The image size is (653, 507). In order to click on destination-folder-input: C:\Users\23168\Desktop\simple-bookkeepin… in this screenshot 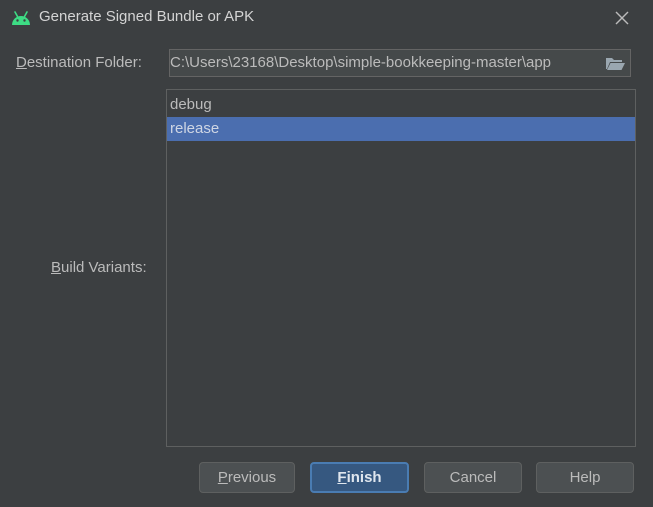, I will do `click(400, 63)`.